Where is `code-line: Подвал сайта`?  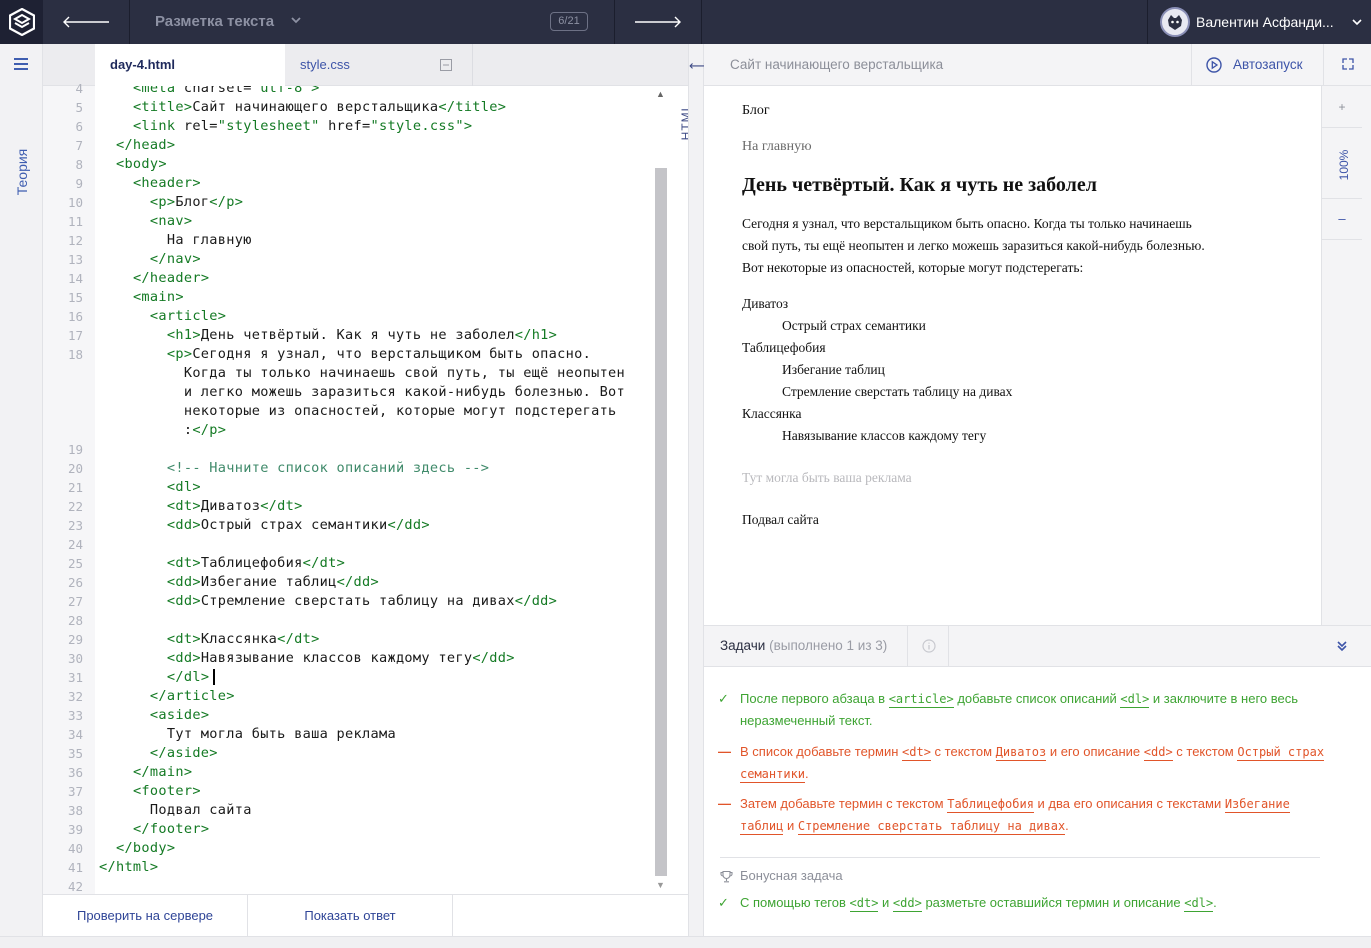
code-line: Подвал сайта is located at coordinates (175, 810).